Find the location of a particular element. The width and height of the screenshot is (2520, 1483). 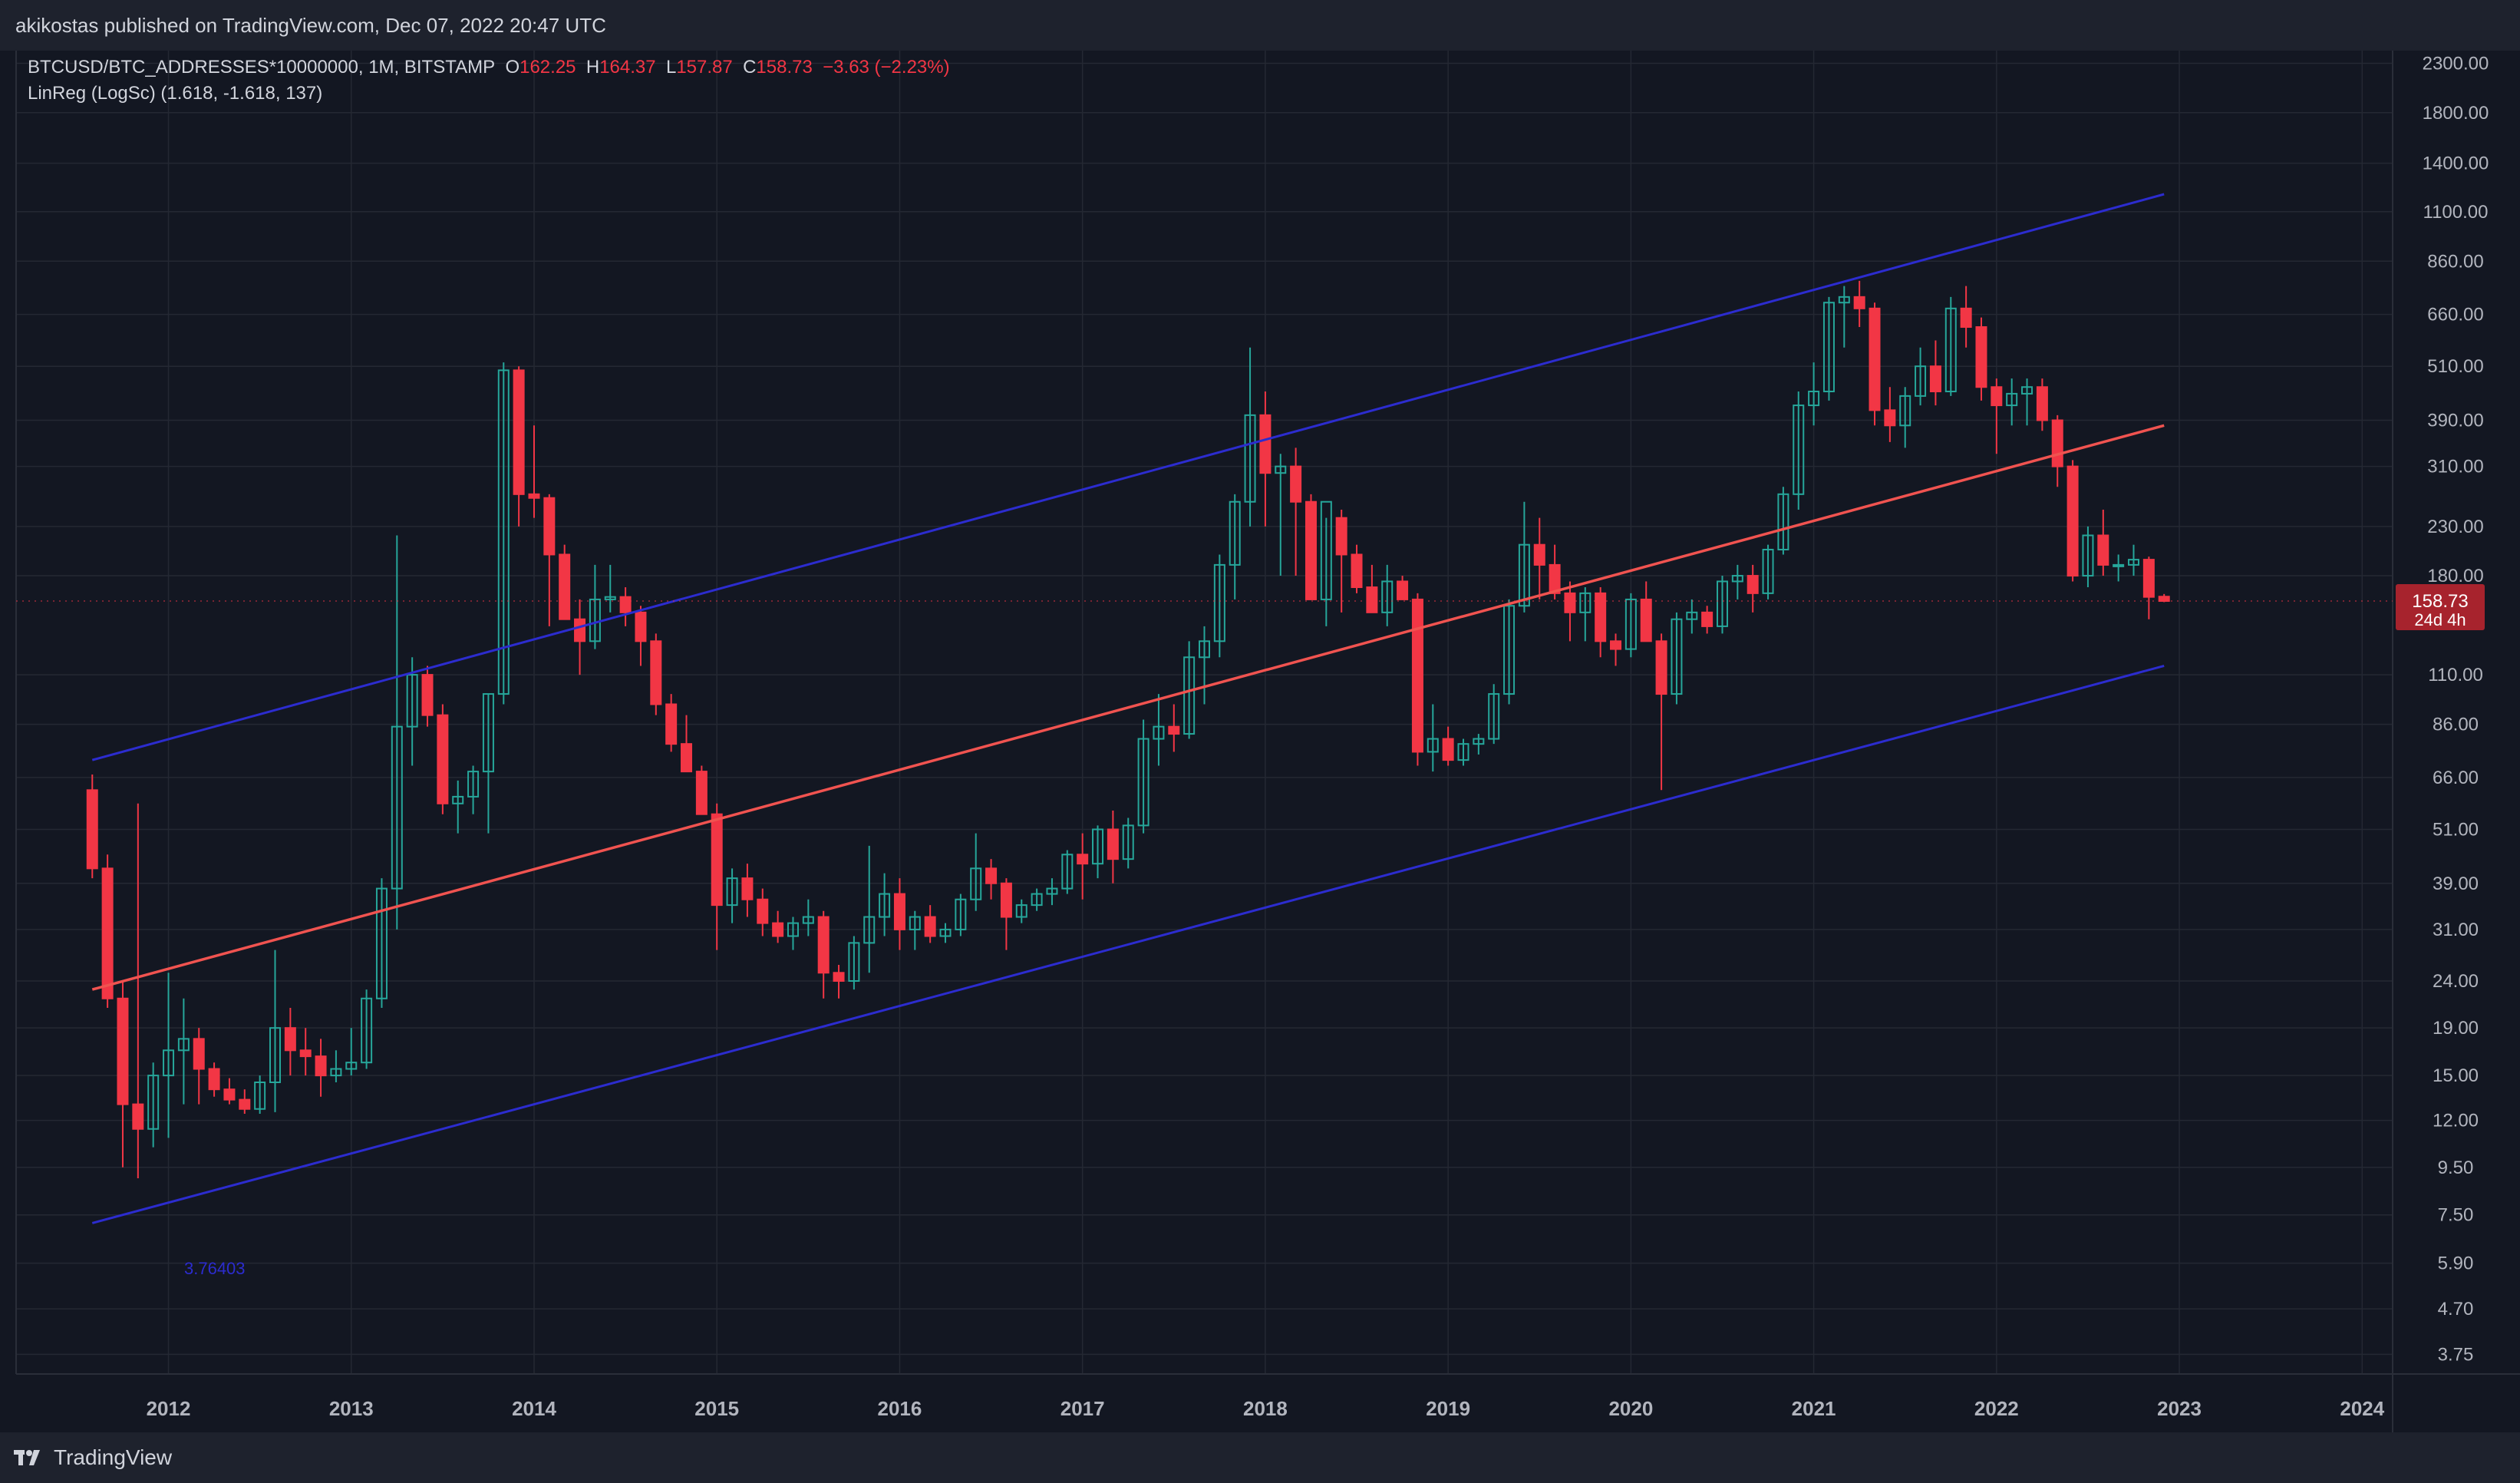

channel-label: 3.76403 is located at coordinates (215, 1268).